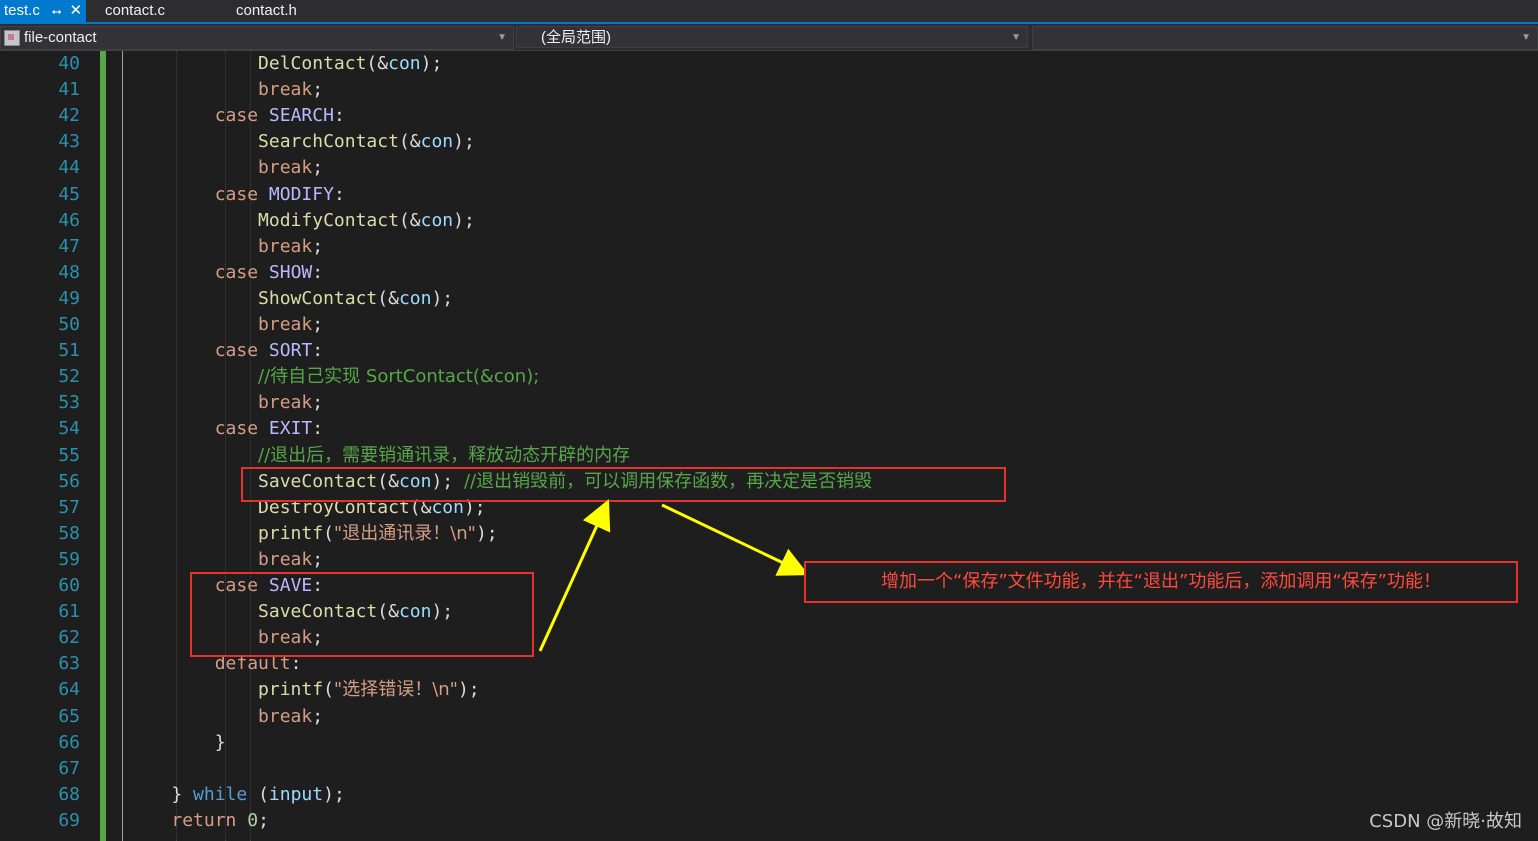 The height and width of the screenshot is (841, 1538). I want to click on arrow-to-note, so click(735, 539).